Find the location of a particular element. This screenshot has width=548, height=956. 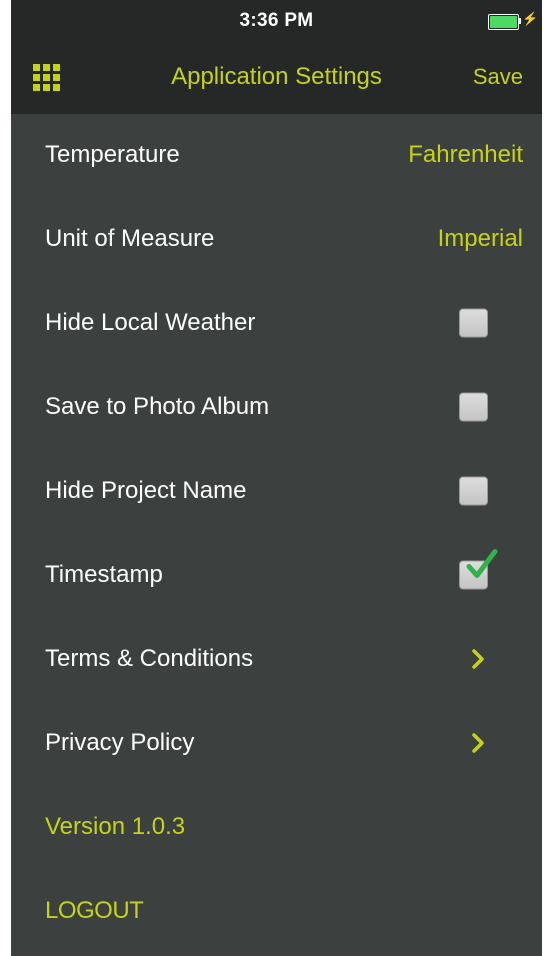

navigation-bar: Application Settings Save is located at coordinates (276, 78).